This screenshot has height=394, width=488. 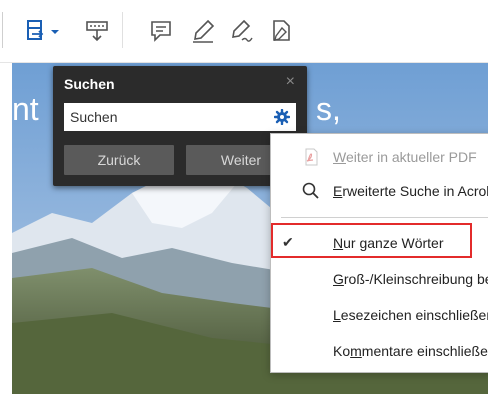 I want to click on document-text-fragment: s,, so click(x=328, y=109).